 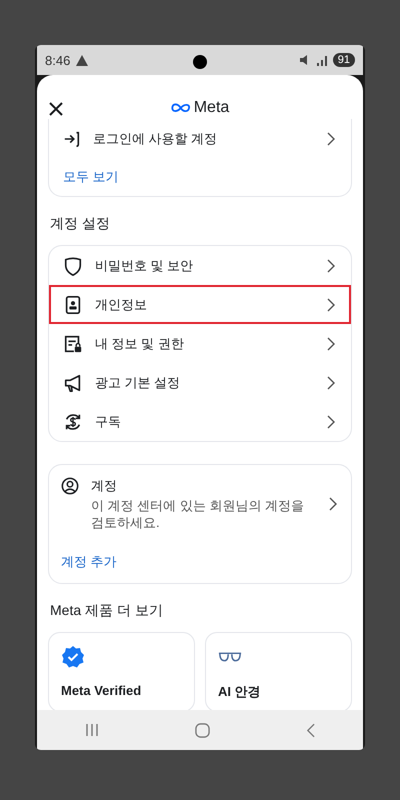 I want to click on section-title: 계정 설정, so click(x=80, y=223).